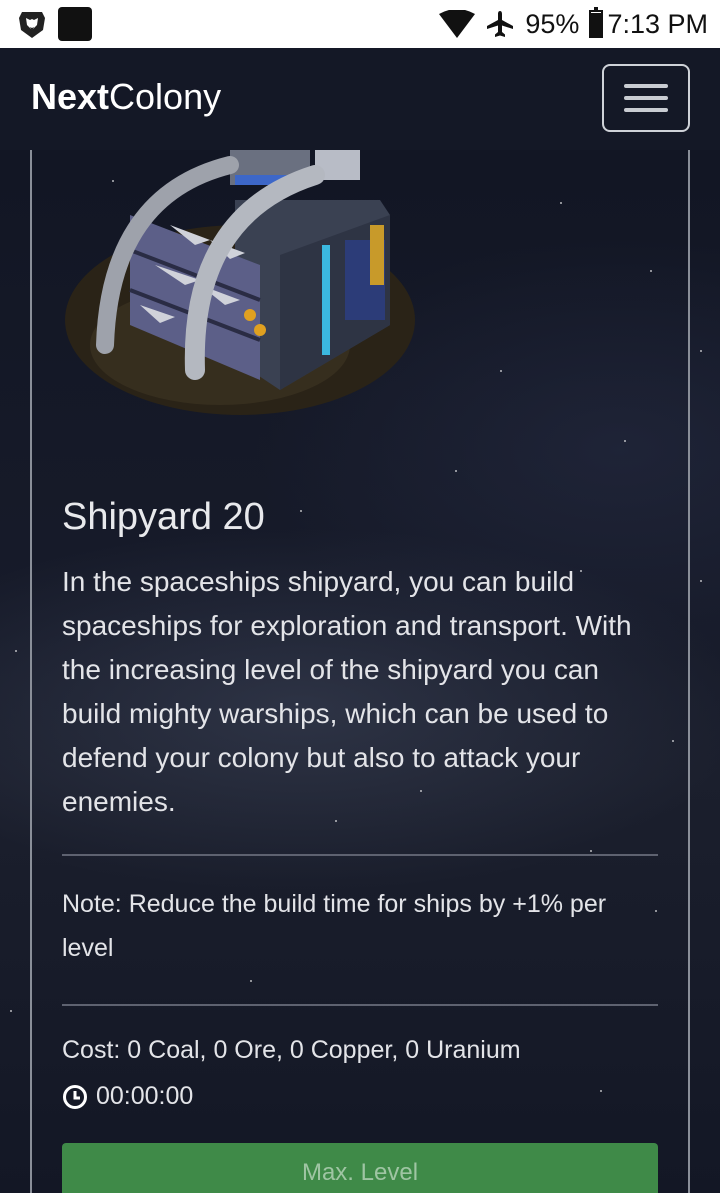 The height and width of the screenshot is (1193, 720). What do you see at coordinates (500, 24) in the screenshot?
I see `airplane-mode-icon` at bounding box center [500, 24].